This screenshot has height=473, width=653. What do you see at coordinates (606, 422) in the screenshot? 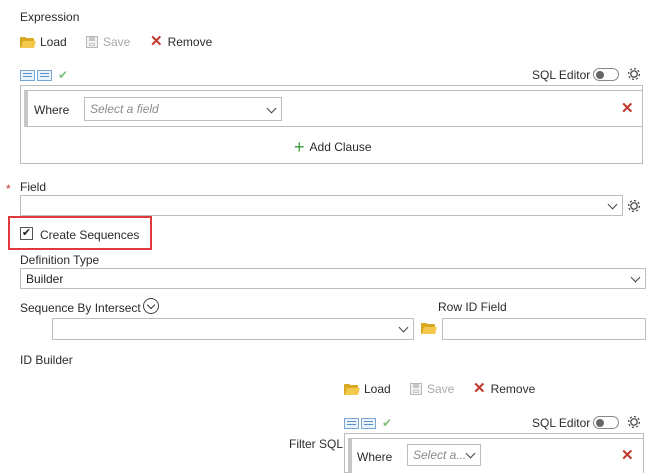
I see `id-builder-sql-editor-toggle` at bounding box center [606, 422].